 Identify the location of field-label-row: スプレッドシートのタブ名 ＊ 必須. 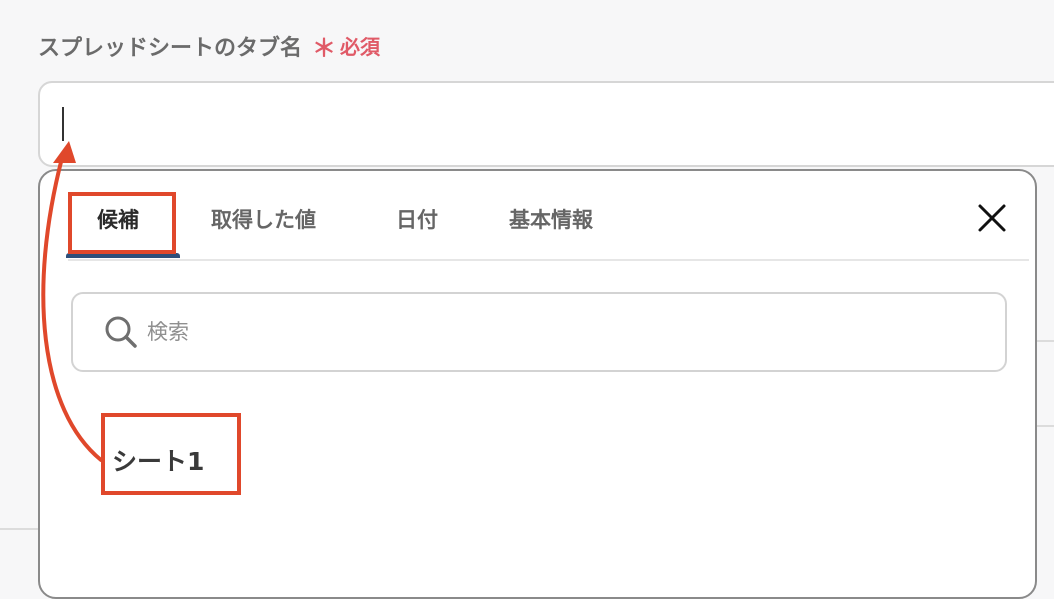
(209, 45).